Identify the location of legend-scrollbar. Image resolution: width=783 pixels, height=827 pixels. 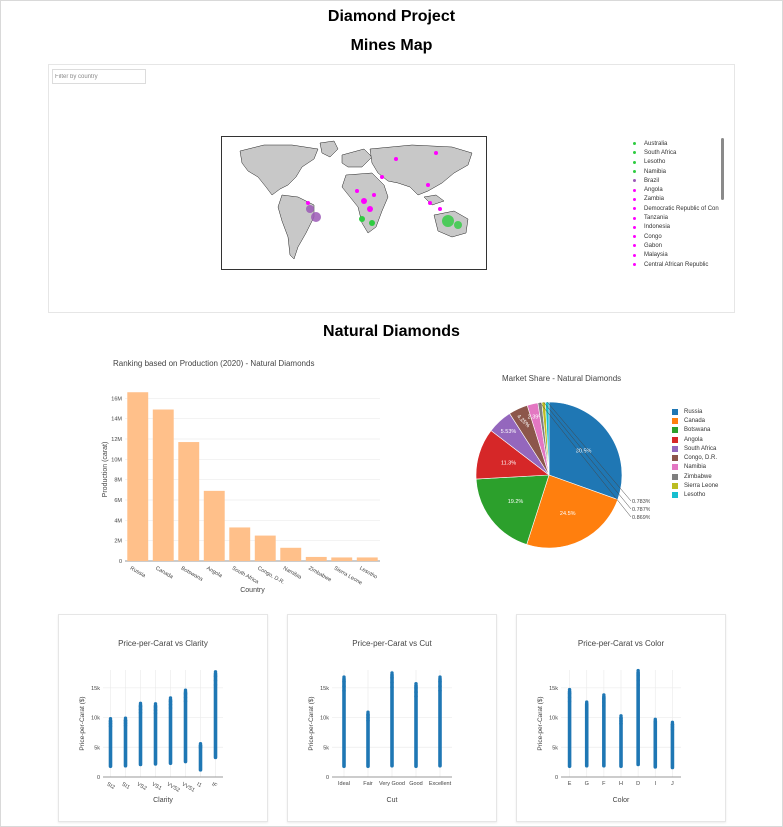
(722, 169).